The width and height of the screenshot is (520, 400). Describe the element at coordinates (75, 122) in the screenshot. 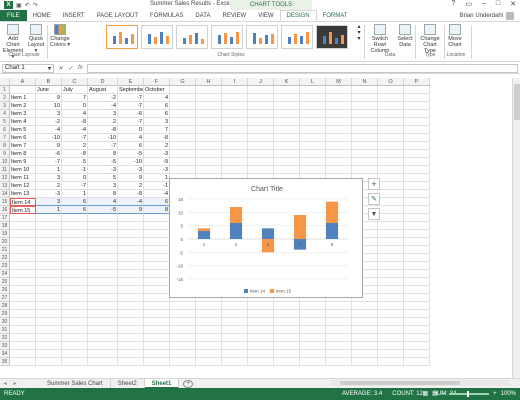

I see `cell: -8` at that location.